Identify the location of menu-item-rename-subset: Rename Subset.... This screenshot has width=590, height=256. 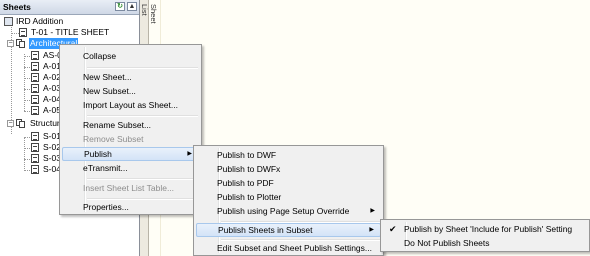
(130, 125).